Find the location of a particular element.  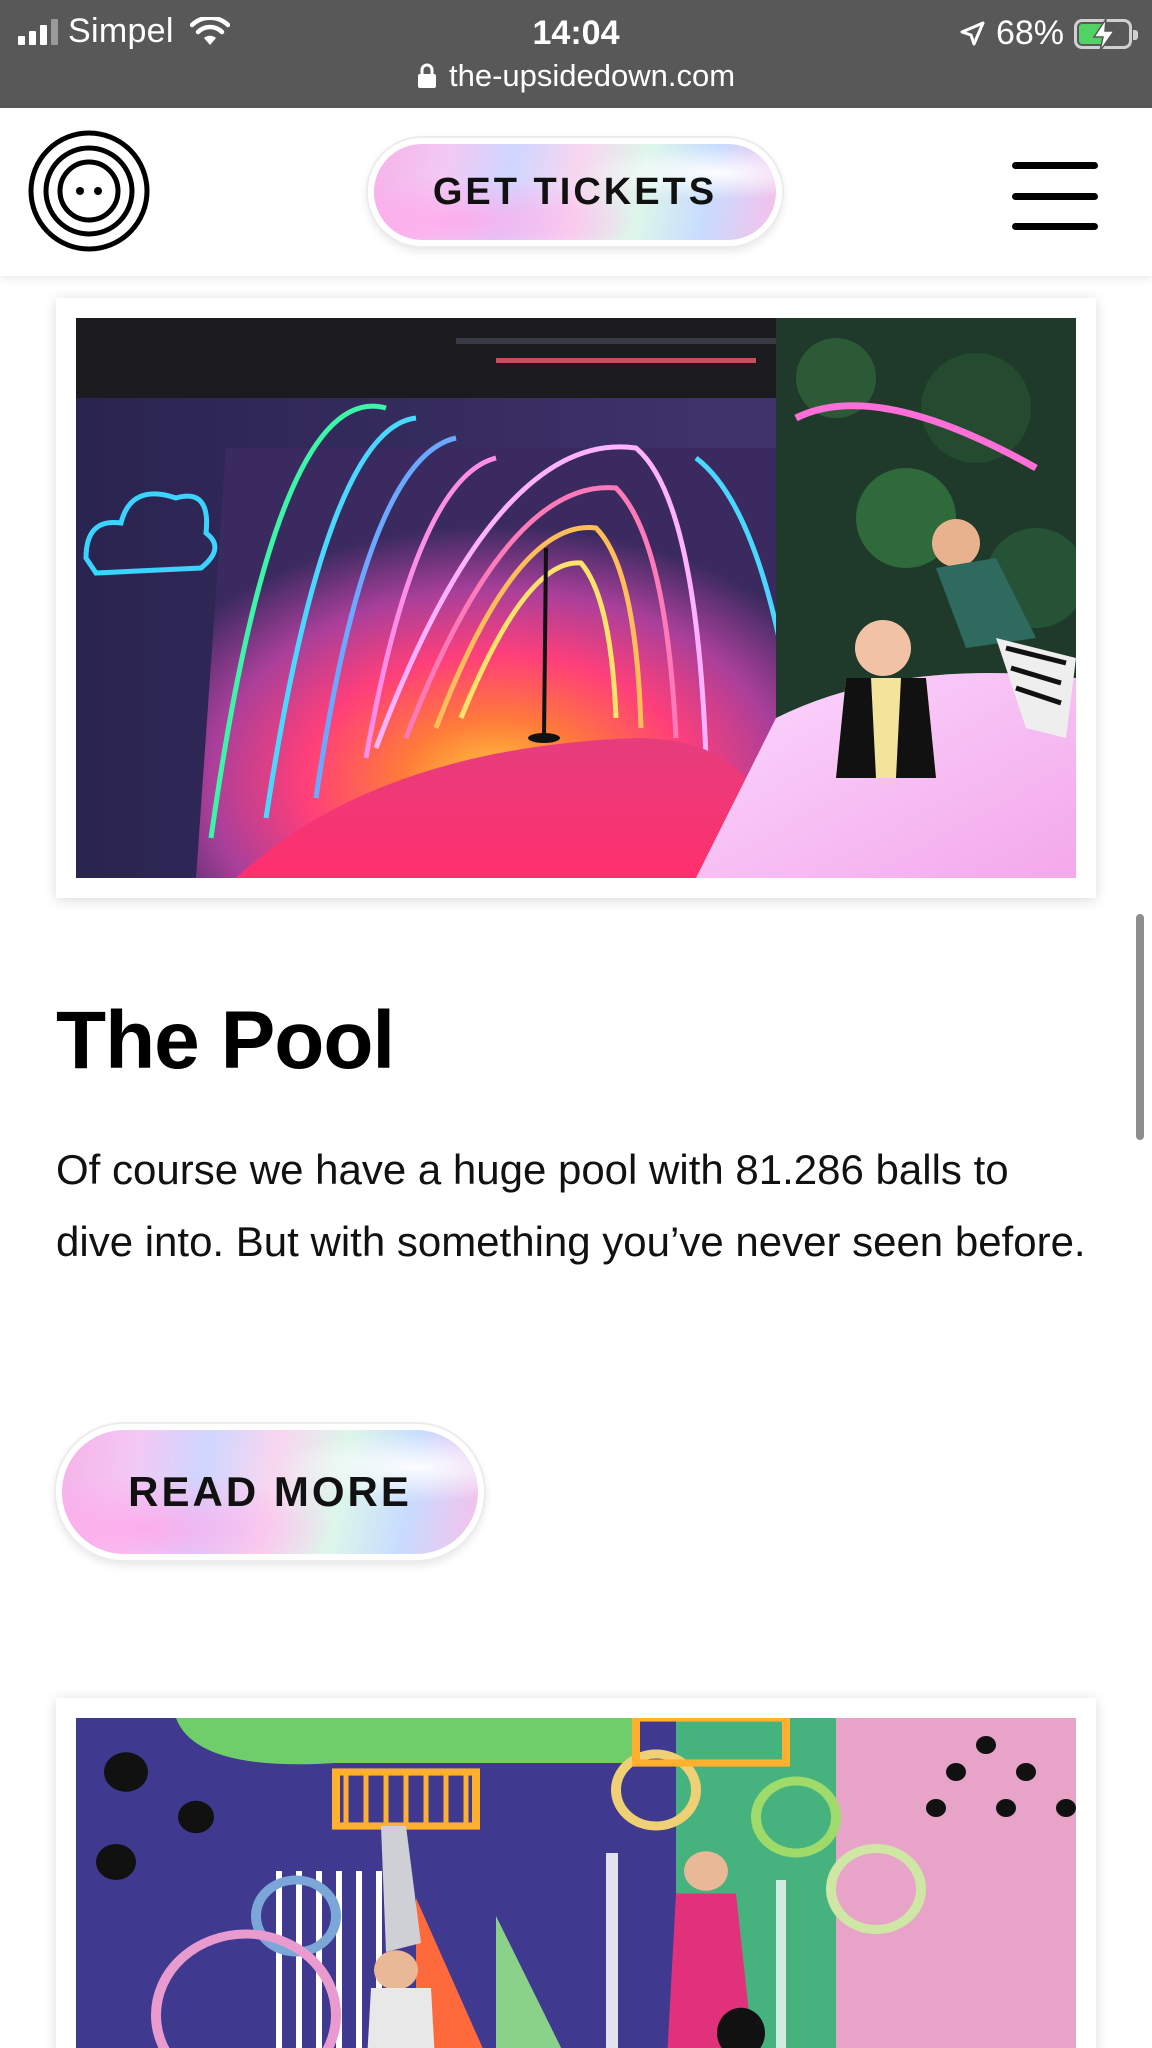

upsidedown-face-logo-icon is located at coordinates (89, 191).